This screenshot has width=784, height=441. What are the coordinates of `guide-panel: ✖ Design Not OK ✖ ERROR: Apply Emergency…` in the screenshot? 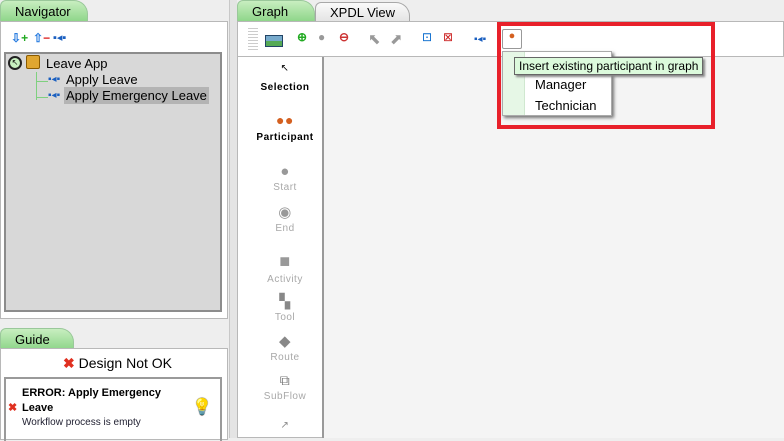 It's located at (114, 394).